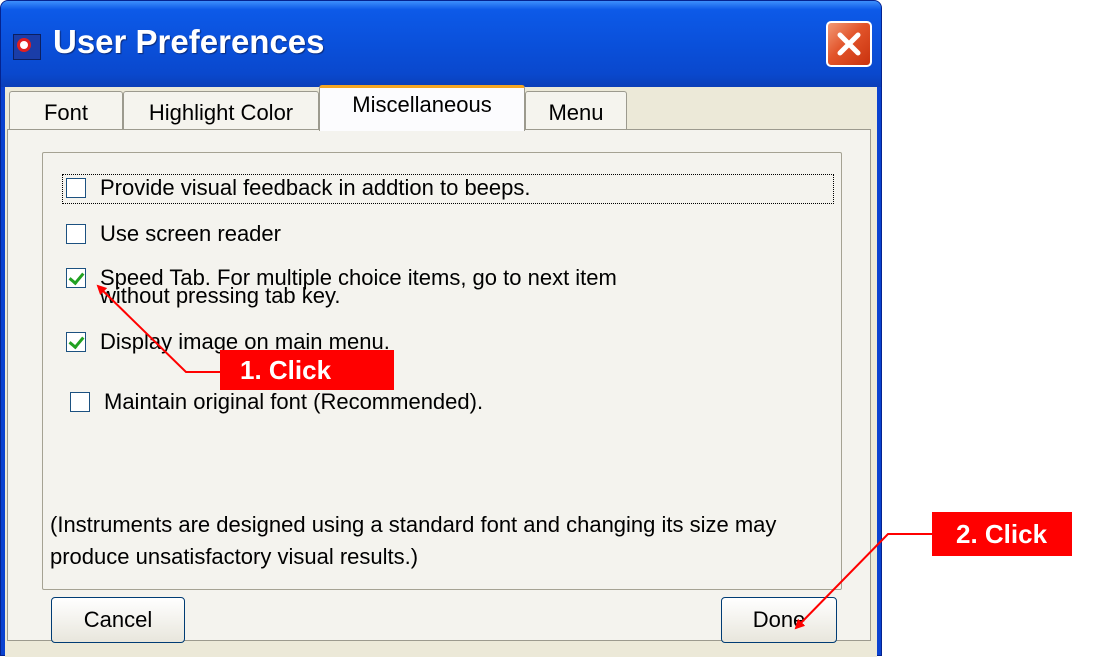  What do you see at coordinates (76, 234) in the screenshot?
I see `screen-reader-checkbox` at bounding box center [76, 234].